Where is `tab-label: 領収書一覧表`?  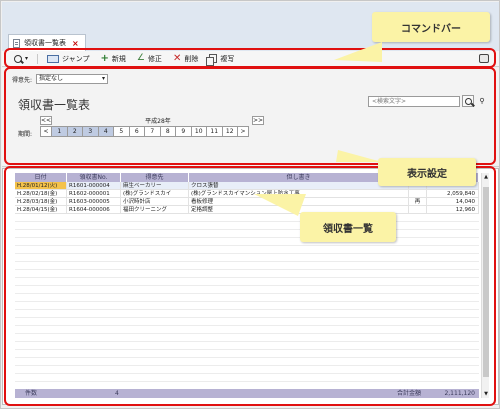 tab-label: 領収書一覧表 is located at coordinates (45, 43).